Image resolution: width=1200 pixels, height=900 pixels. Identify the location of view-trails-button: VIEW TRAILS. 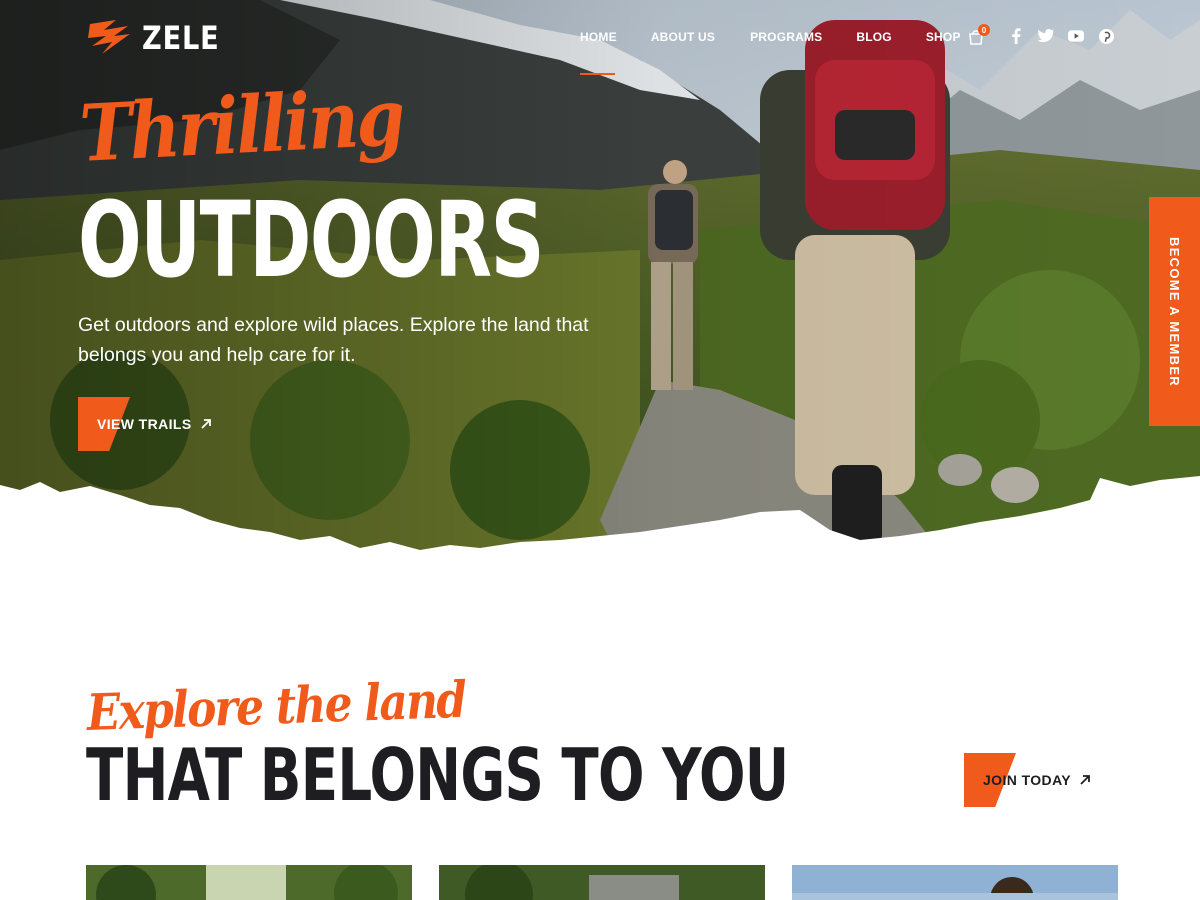
(145, 424).